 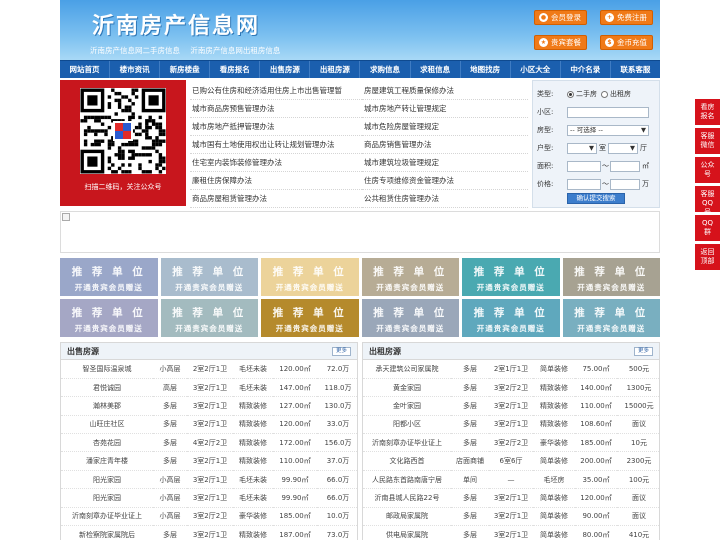 What do you see at coordinates (635, 69) in the screenshot?
I see `nav-item-11: 联系客服` at bounding box center [635, 69].